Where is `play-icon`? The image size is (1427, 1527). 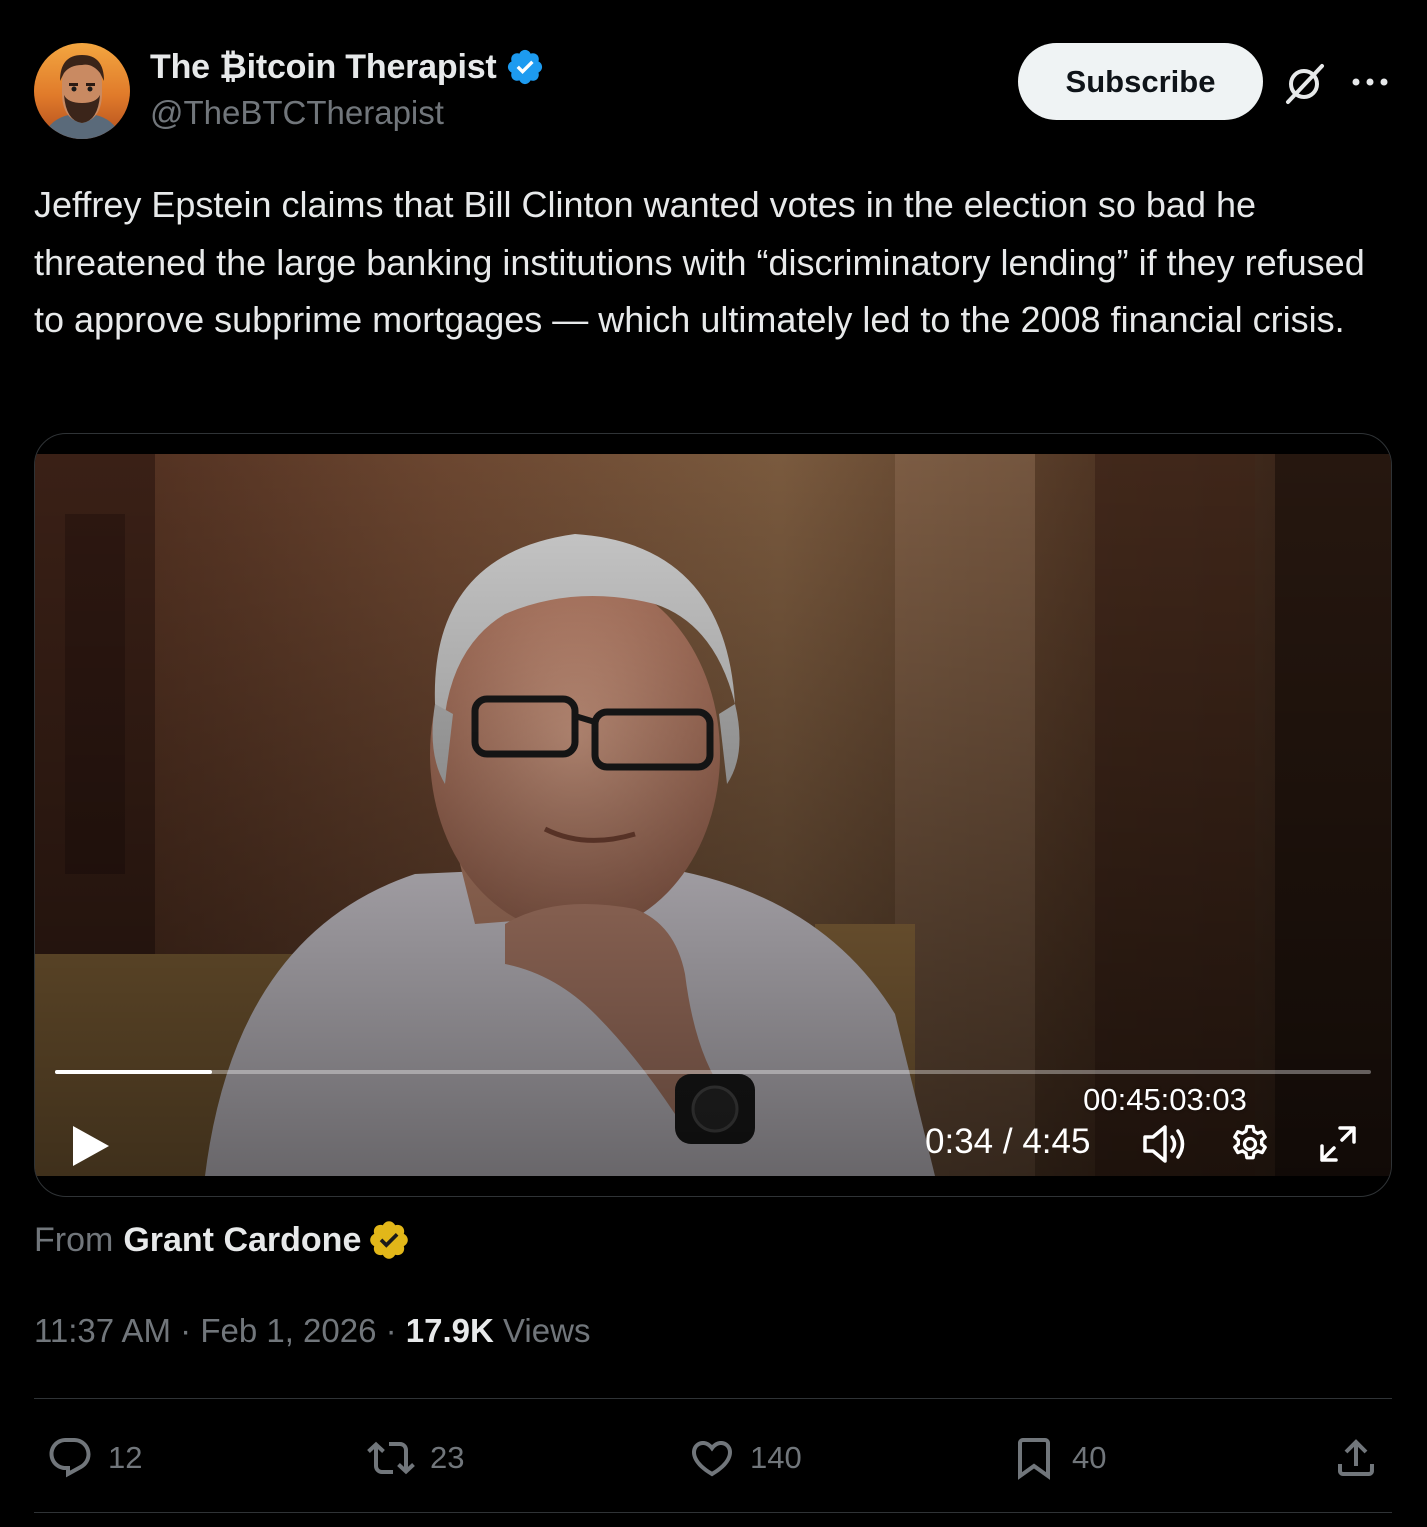
play-icon is located at coordinates (91, 1146).